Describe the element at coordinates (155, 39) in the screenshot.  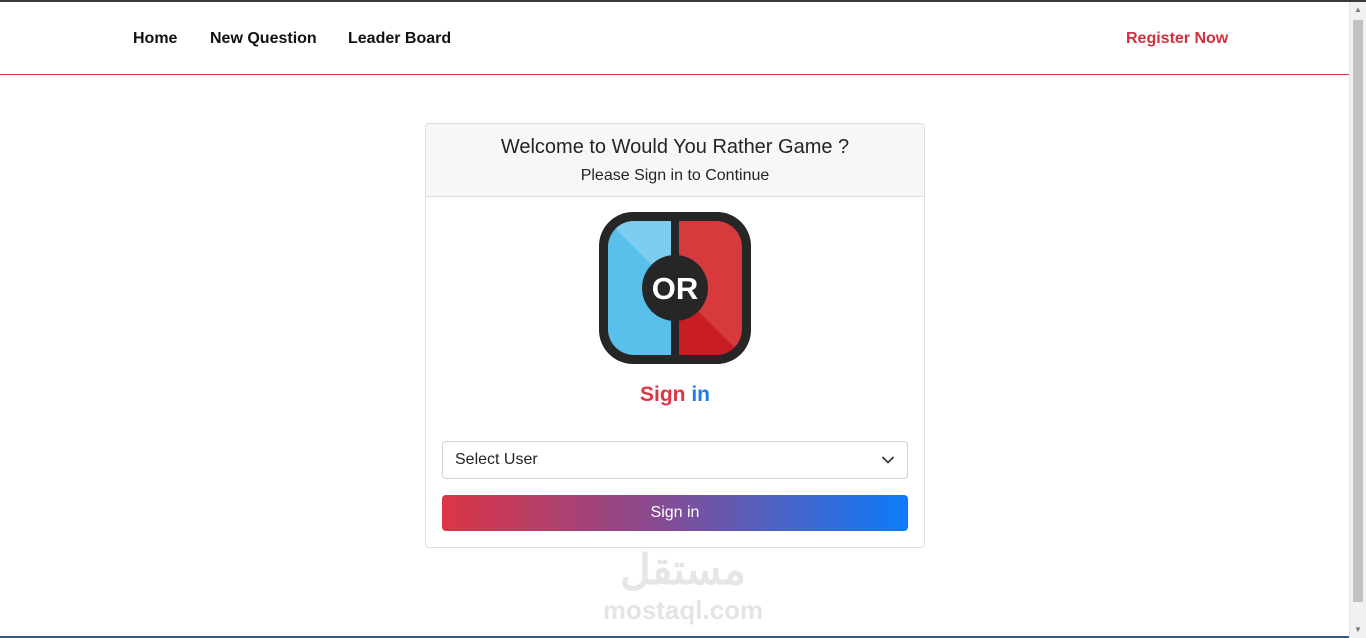
I see `nav-home-link: Home` at that location.